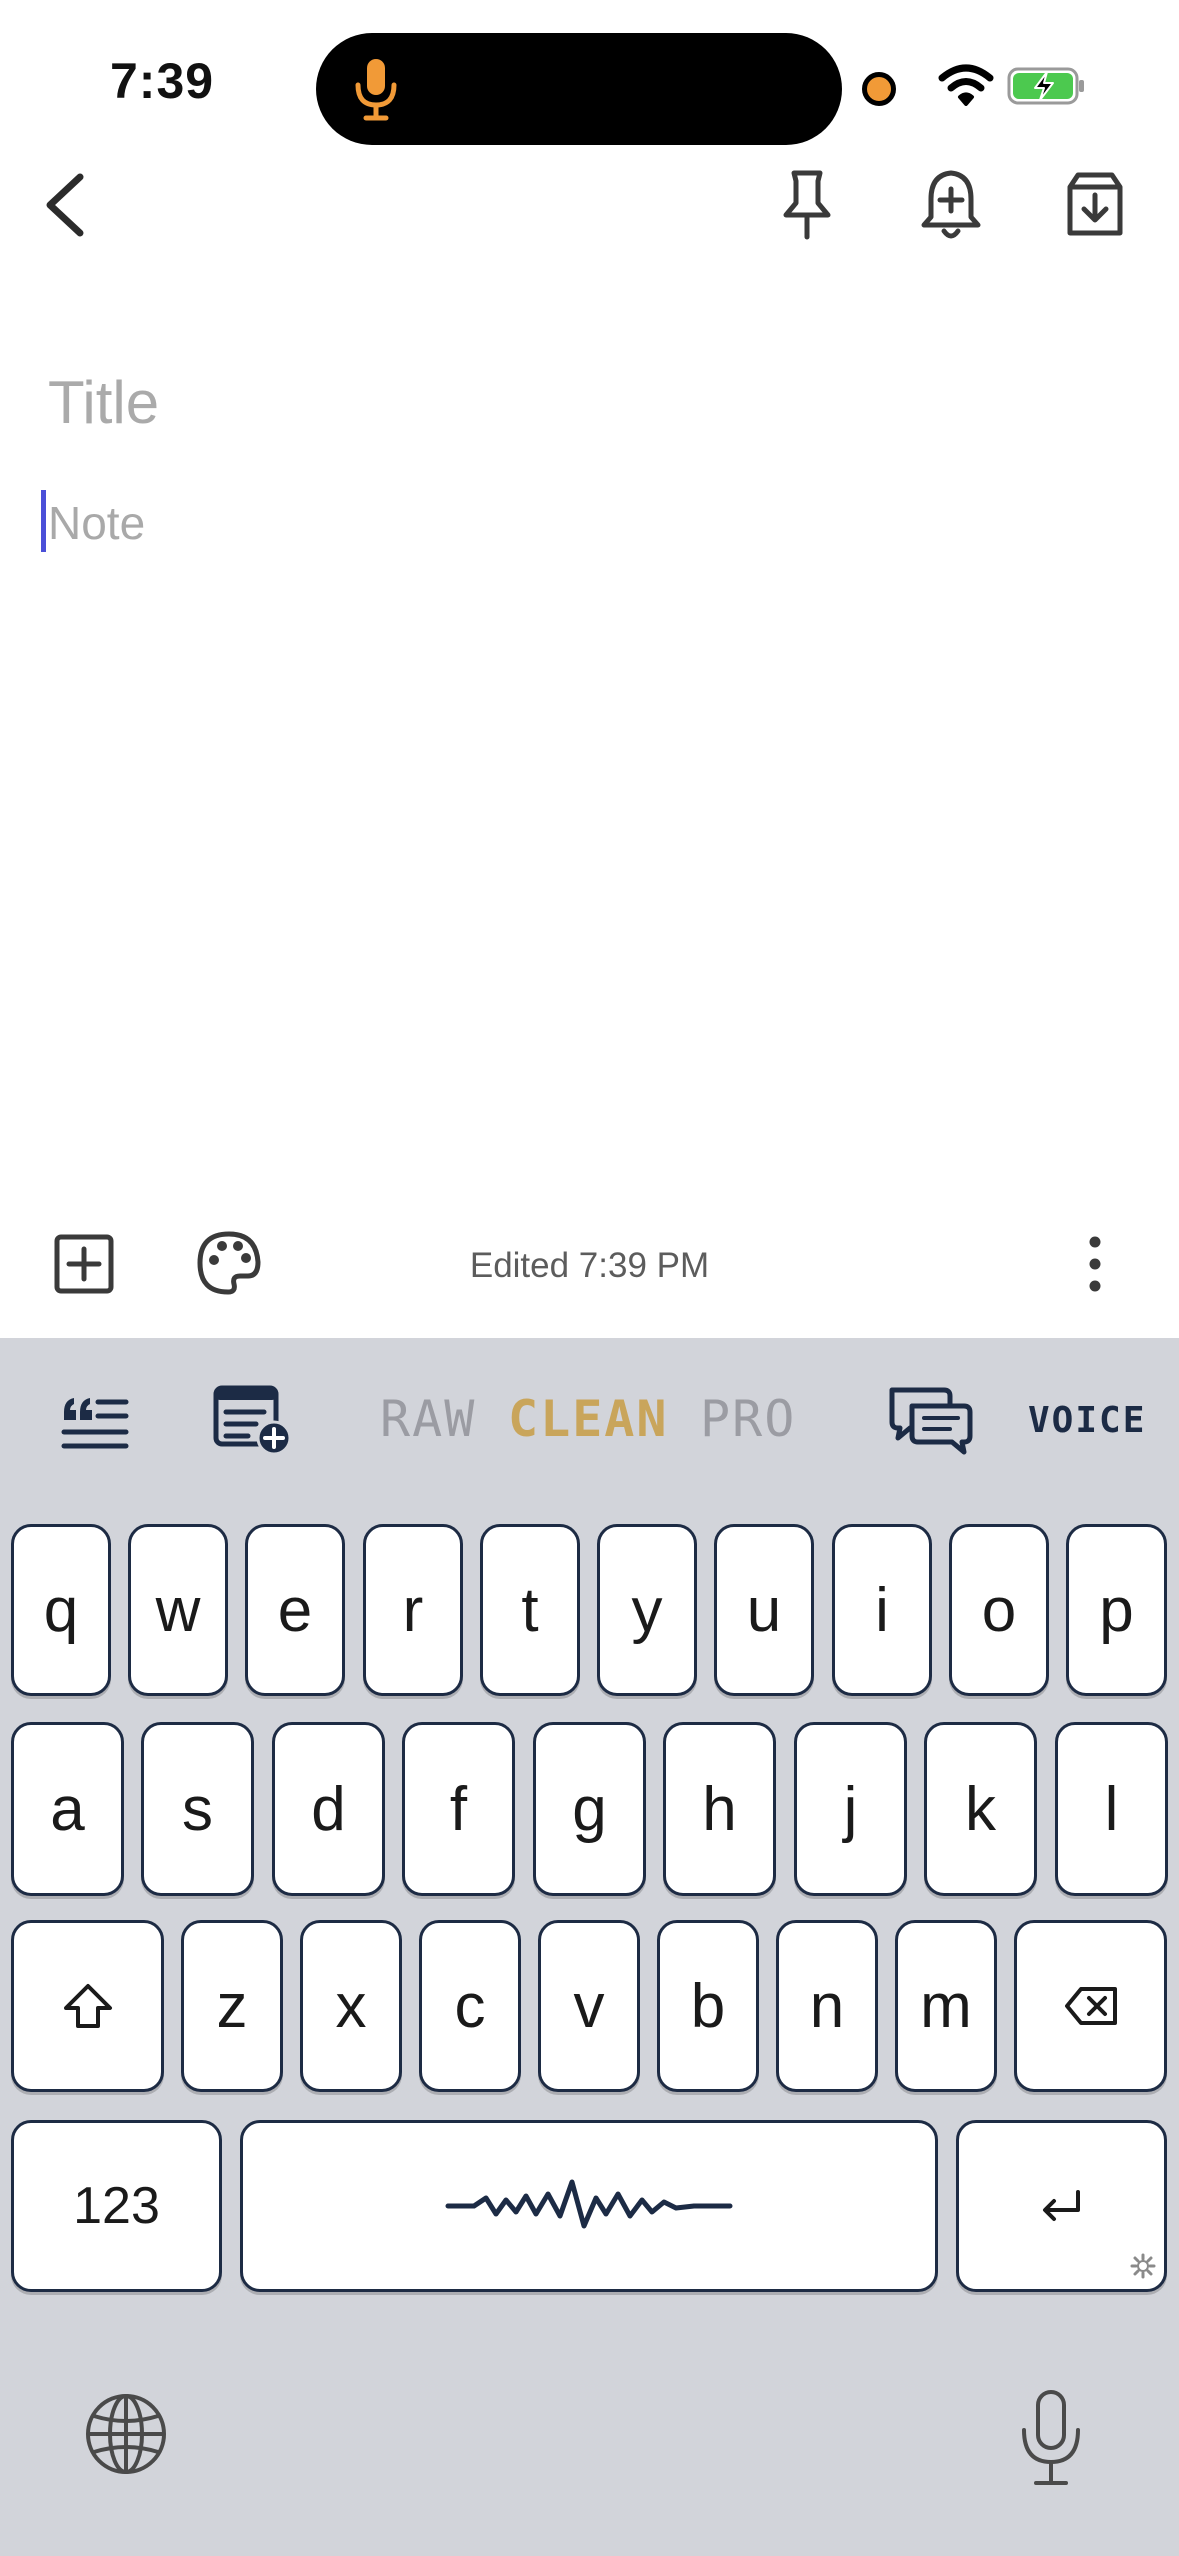 This screenshot has height=2556, width=1179. I want to click on numbers-key: 123, so click(116, 2206).